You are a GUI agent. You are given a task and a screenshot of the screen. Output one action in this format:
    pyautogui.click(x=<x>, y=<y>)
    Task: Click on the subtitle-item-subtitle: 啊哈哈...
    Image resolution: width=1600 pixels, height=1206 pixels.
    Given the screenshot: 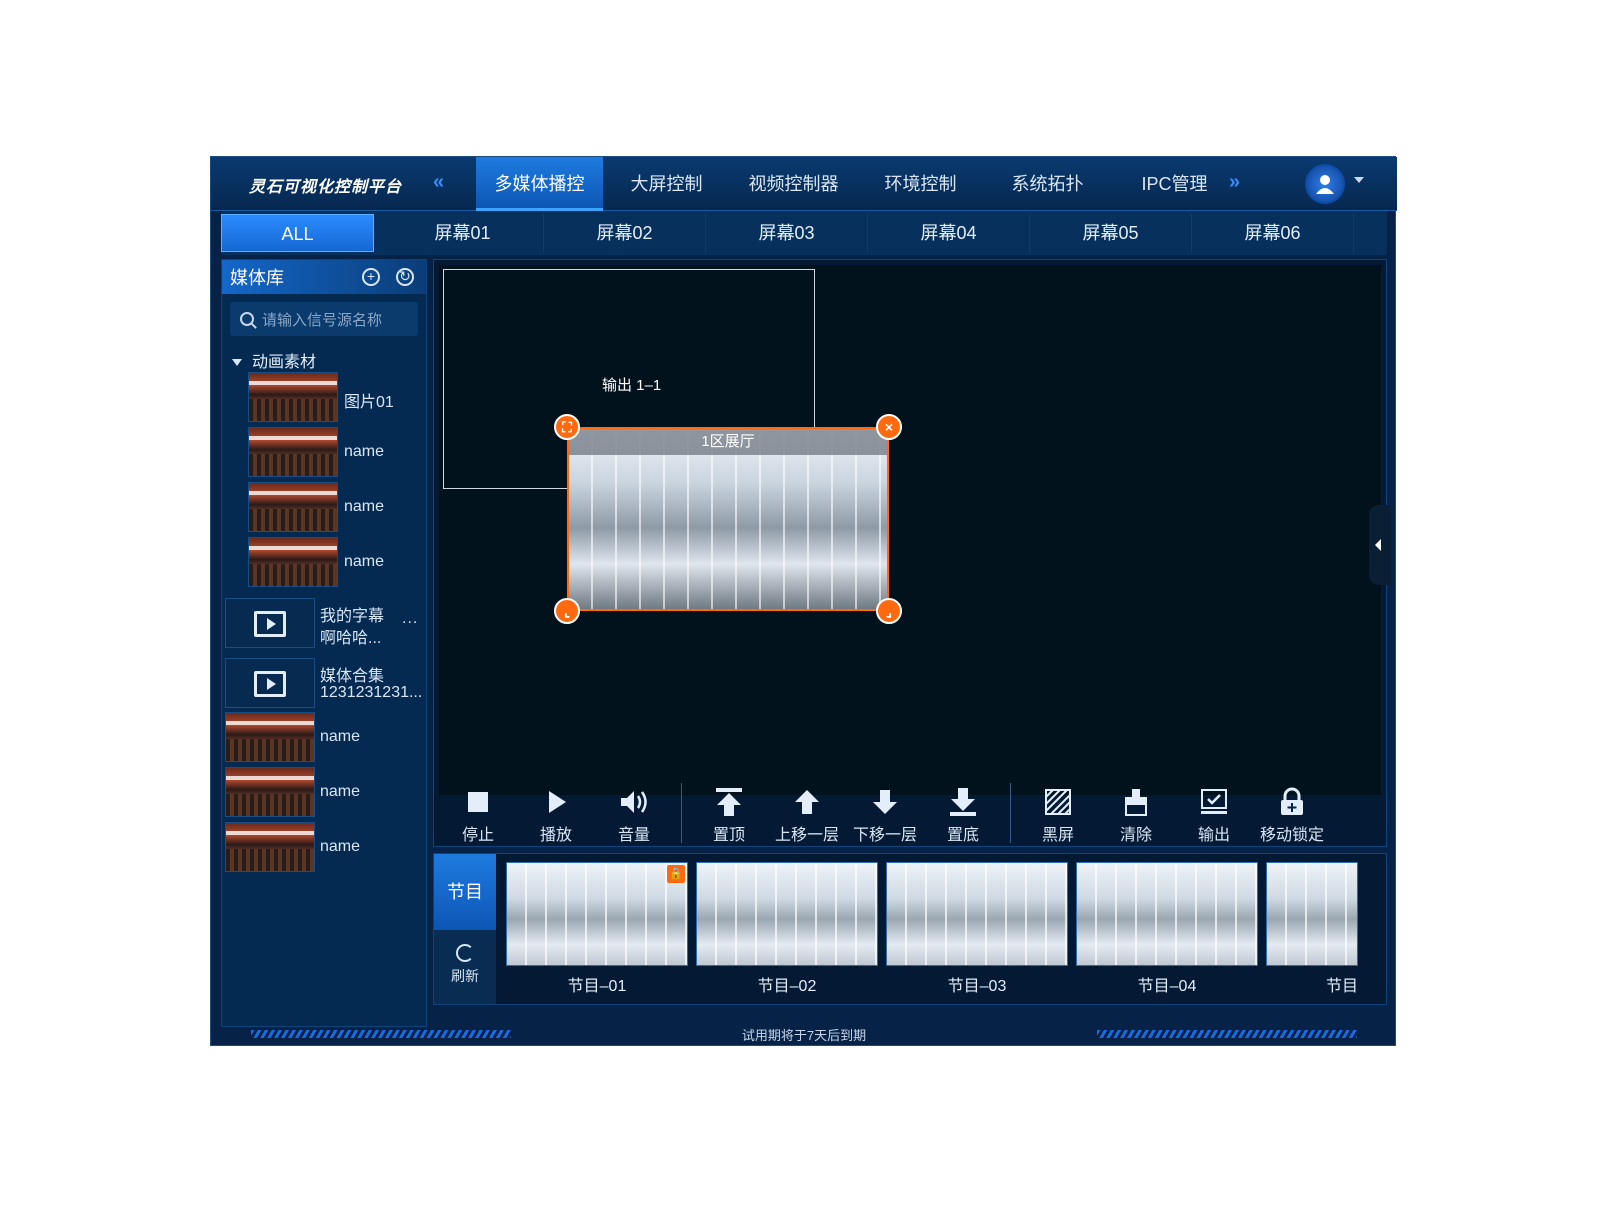 What is the action you would take?
    pyautogui.click(x=351, y=638)
    